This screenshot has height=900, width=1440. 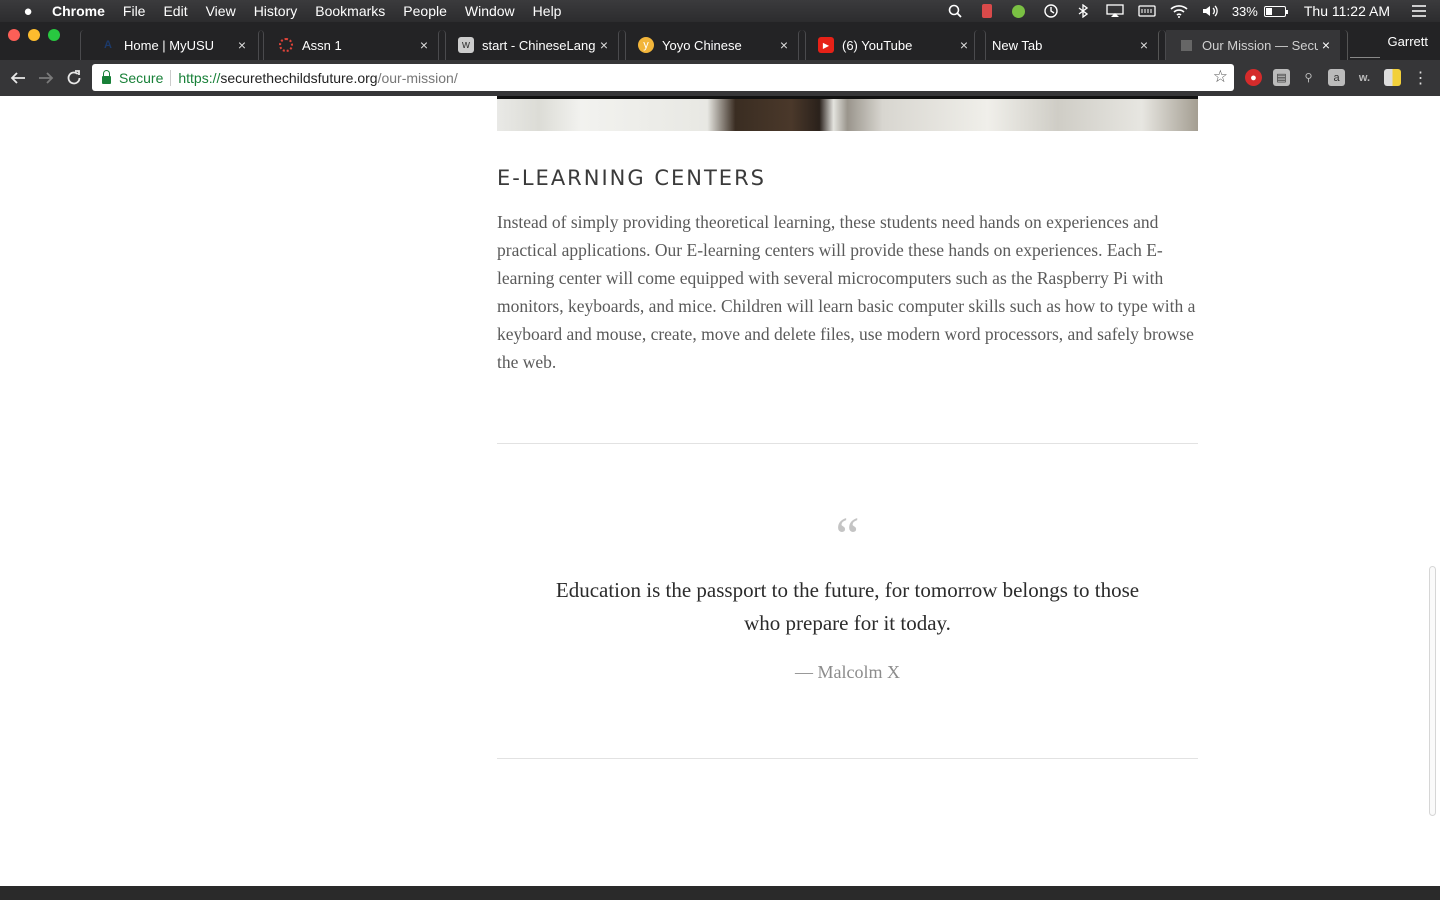 I want to click on menu-app-name: Chrome, so click(x=78, y=11).